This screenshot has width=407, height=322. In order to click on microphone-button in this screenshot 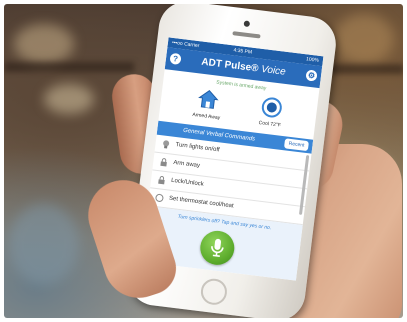, I will do `click(217, 247)`.